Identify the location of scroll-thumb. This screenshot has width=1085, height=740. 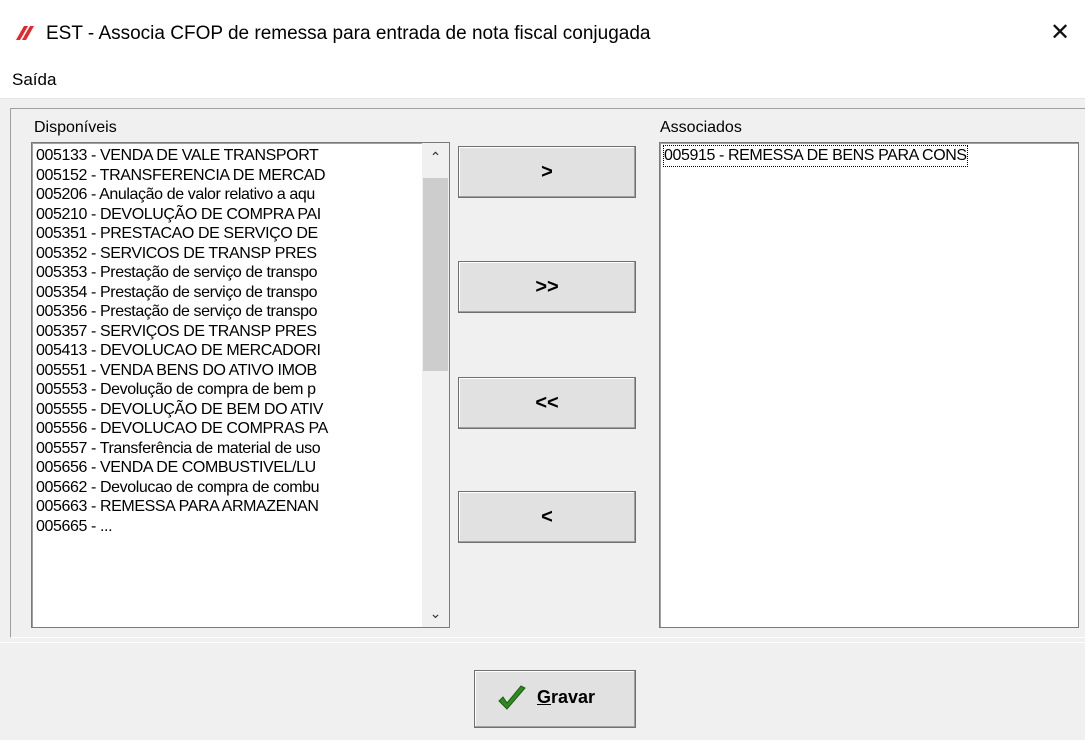
(435, 274).